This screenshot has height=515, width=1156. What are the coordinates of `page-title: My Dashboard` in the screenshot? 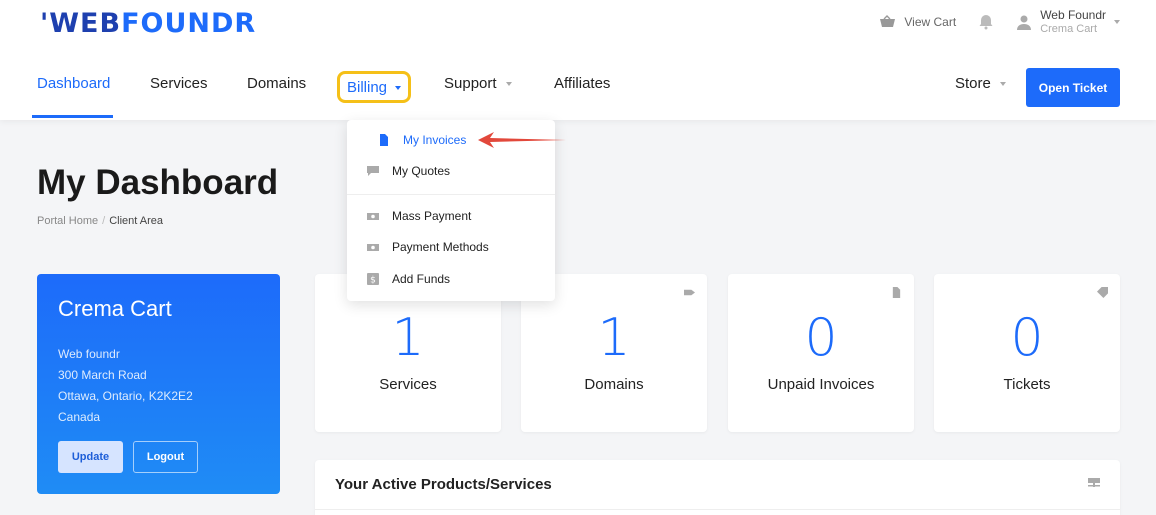 It's located at (158, 182).